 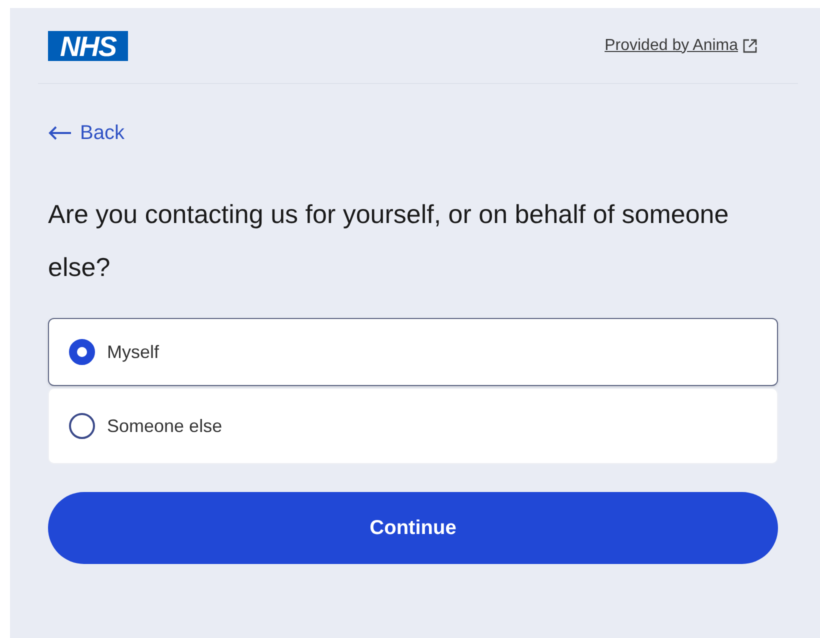 I want to click on option-label: Myself, so click(x=133, y=352).